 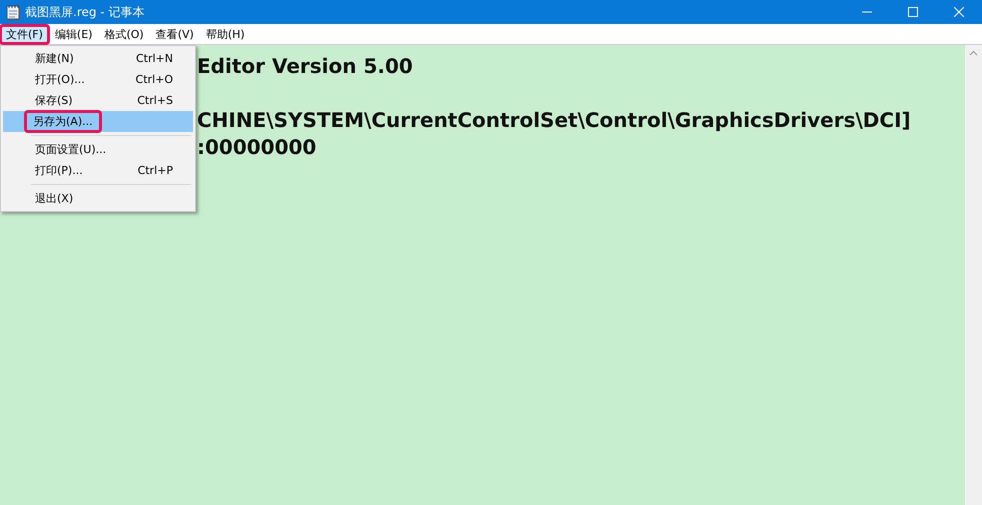 What do you see at coordinates (124, 34) in the screenshot?
I see `menu-item: 格式(O)` at bounding box center [124, 34].